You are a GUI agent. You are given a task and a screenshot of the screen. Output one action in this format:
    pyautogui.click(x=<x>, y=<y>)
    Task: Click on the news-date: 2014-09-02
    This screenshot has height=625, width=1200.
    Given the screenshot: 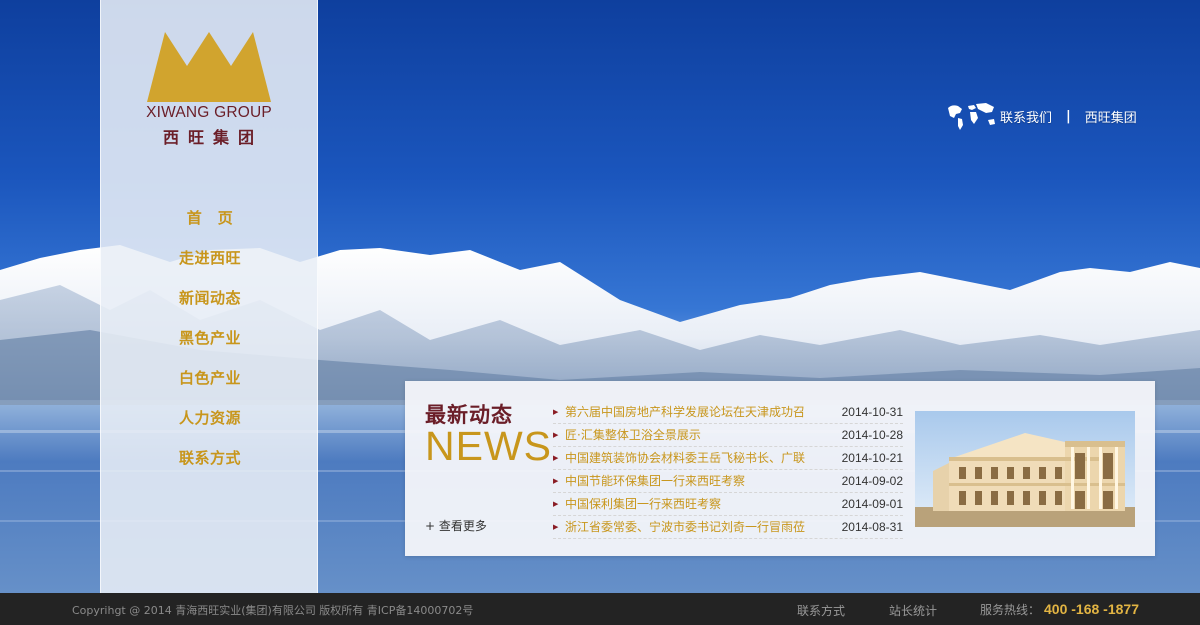 What is the action you would take?
    pyautogui.click(x=872, y=481)
    